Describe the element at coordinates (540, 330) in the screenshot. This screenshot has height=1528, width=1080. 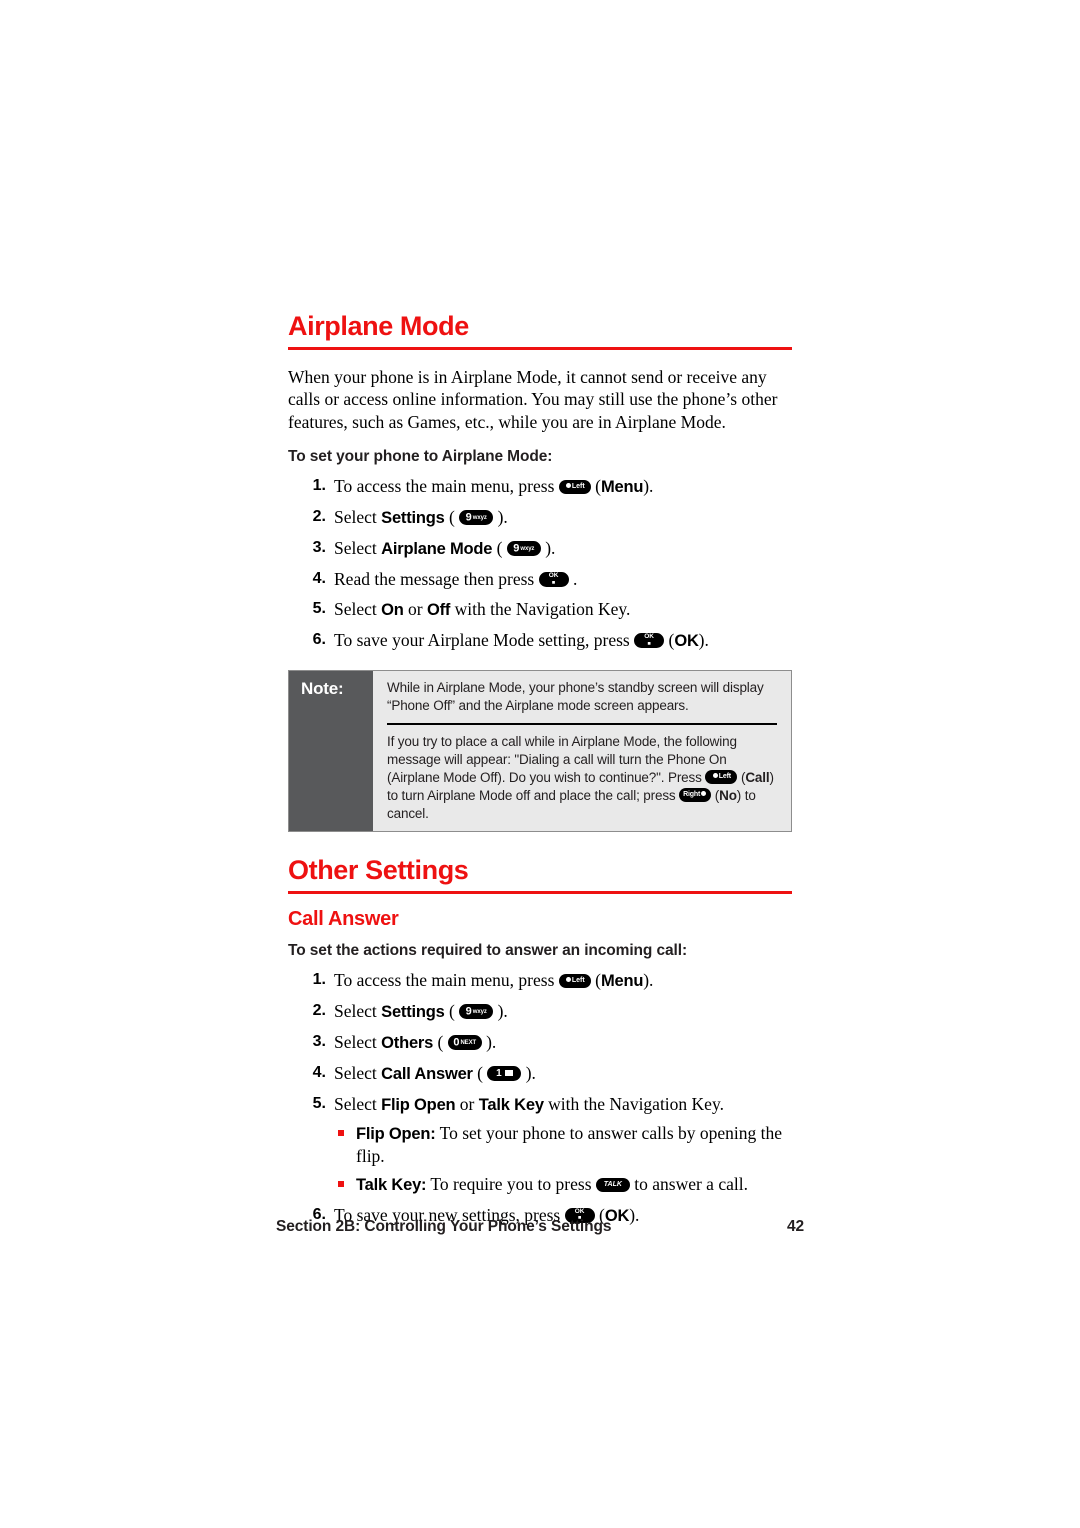
I see `page-title-airplane-mode: Airplane Mode` at that location.